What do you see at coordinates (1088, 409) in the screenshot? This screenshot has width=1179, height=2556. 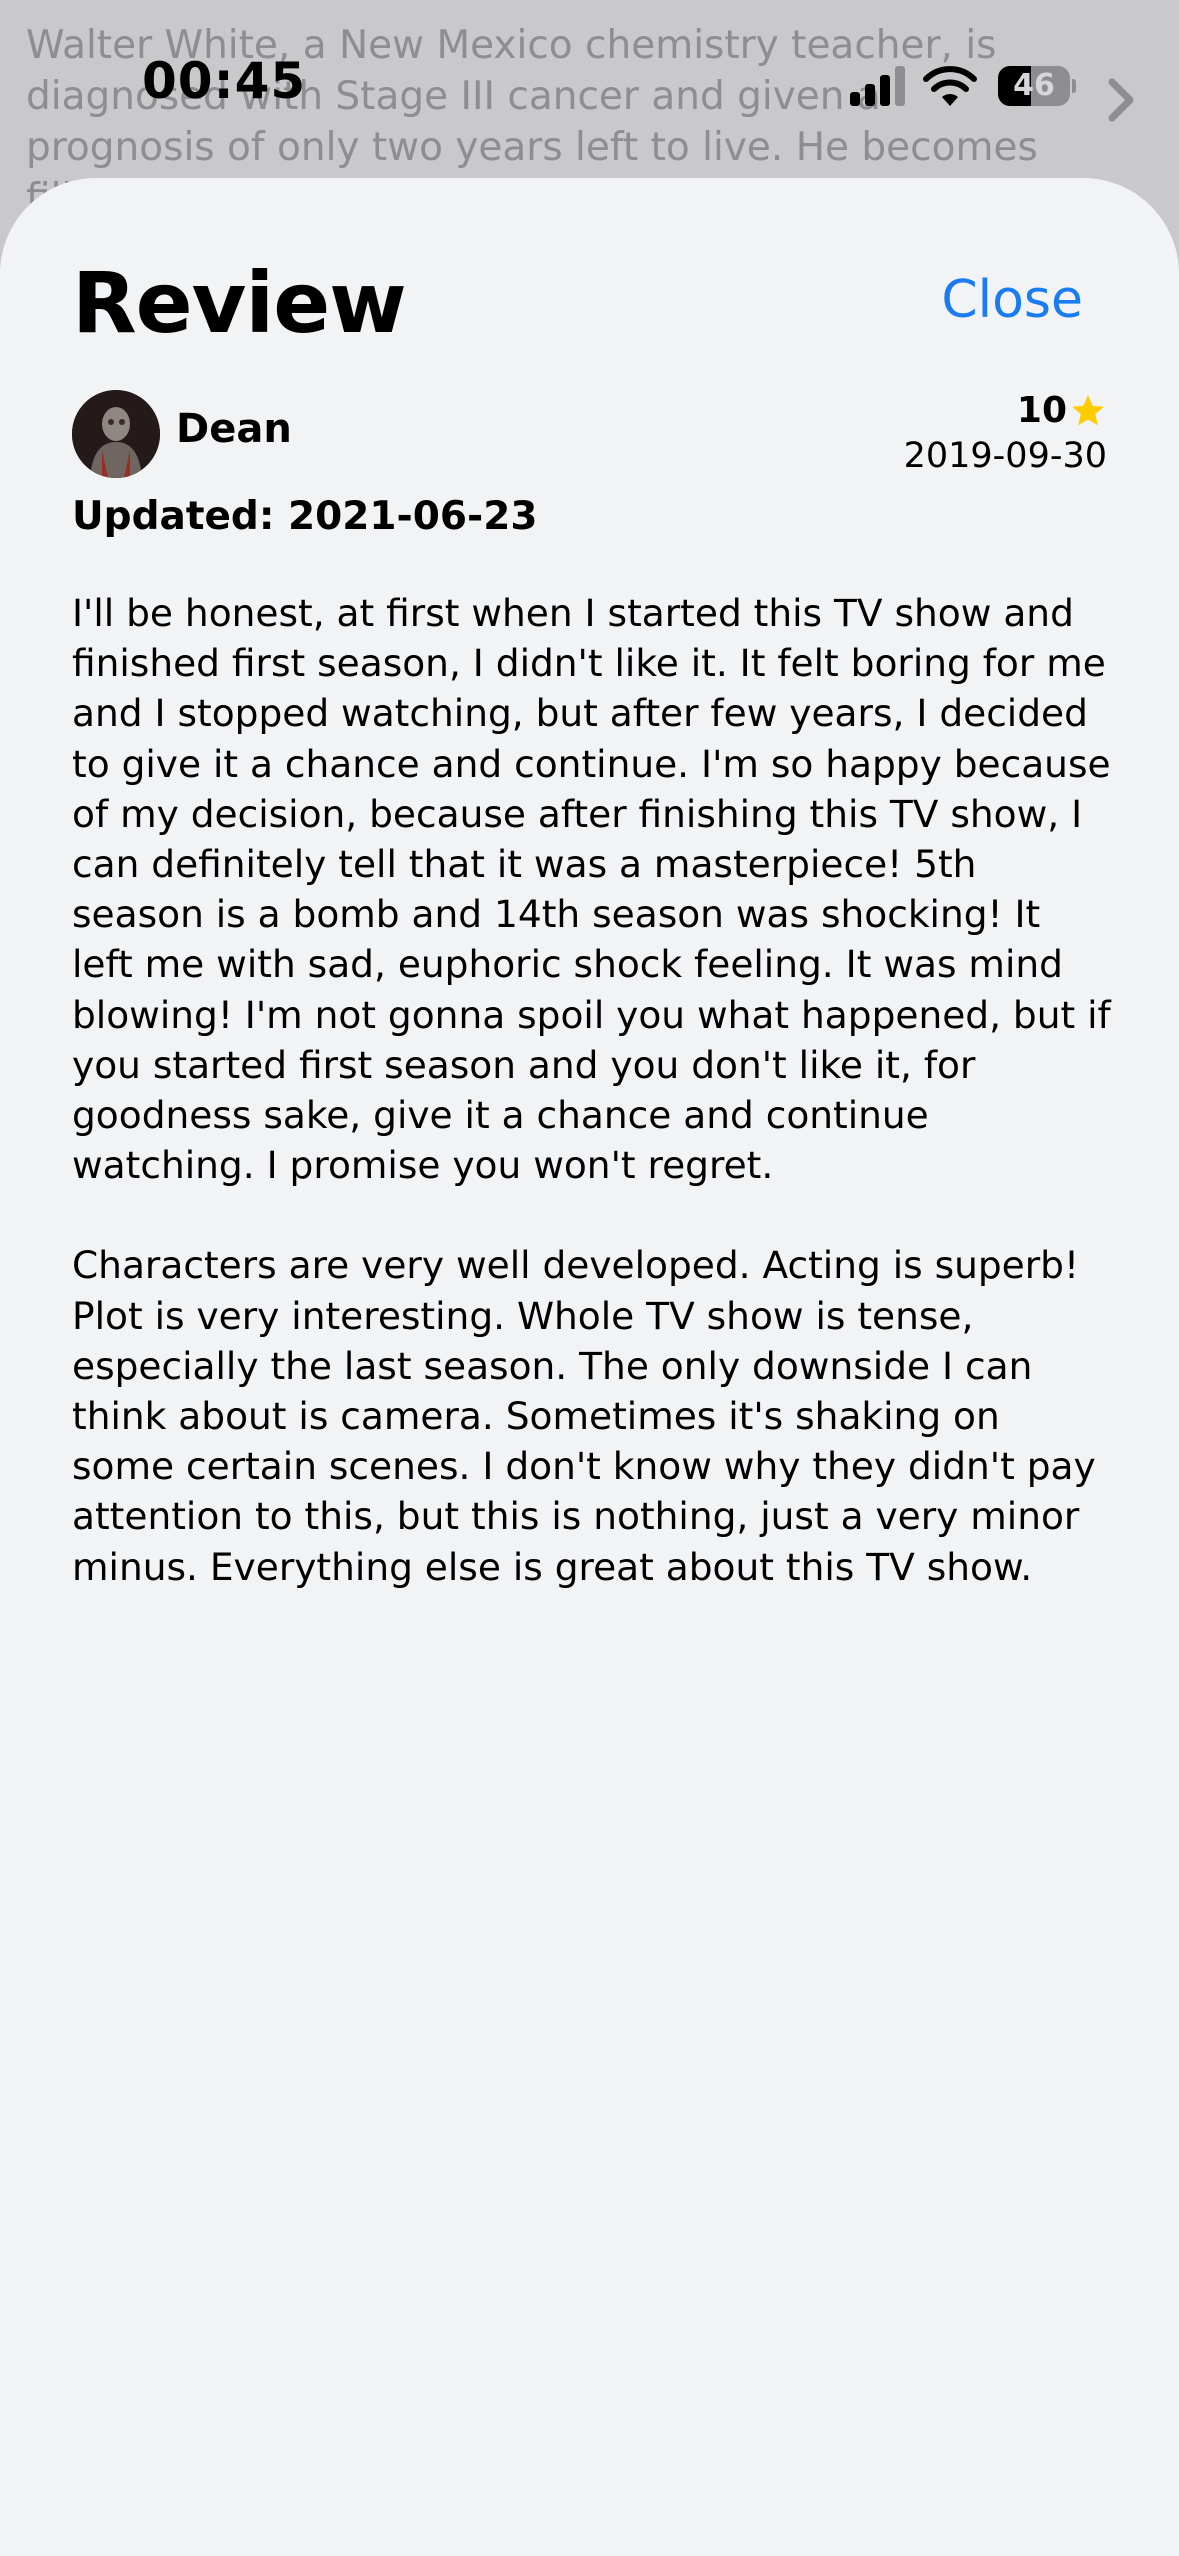 I see `star-icon` at bounding box center [1088, 409].